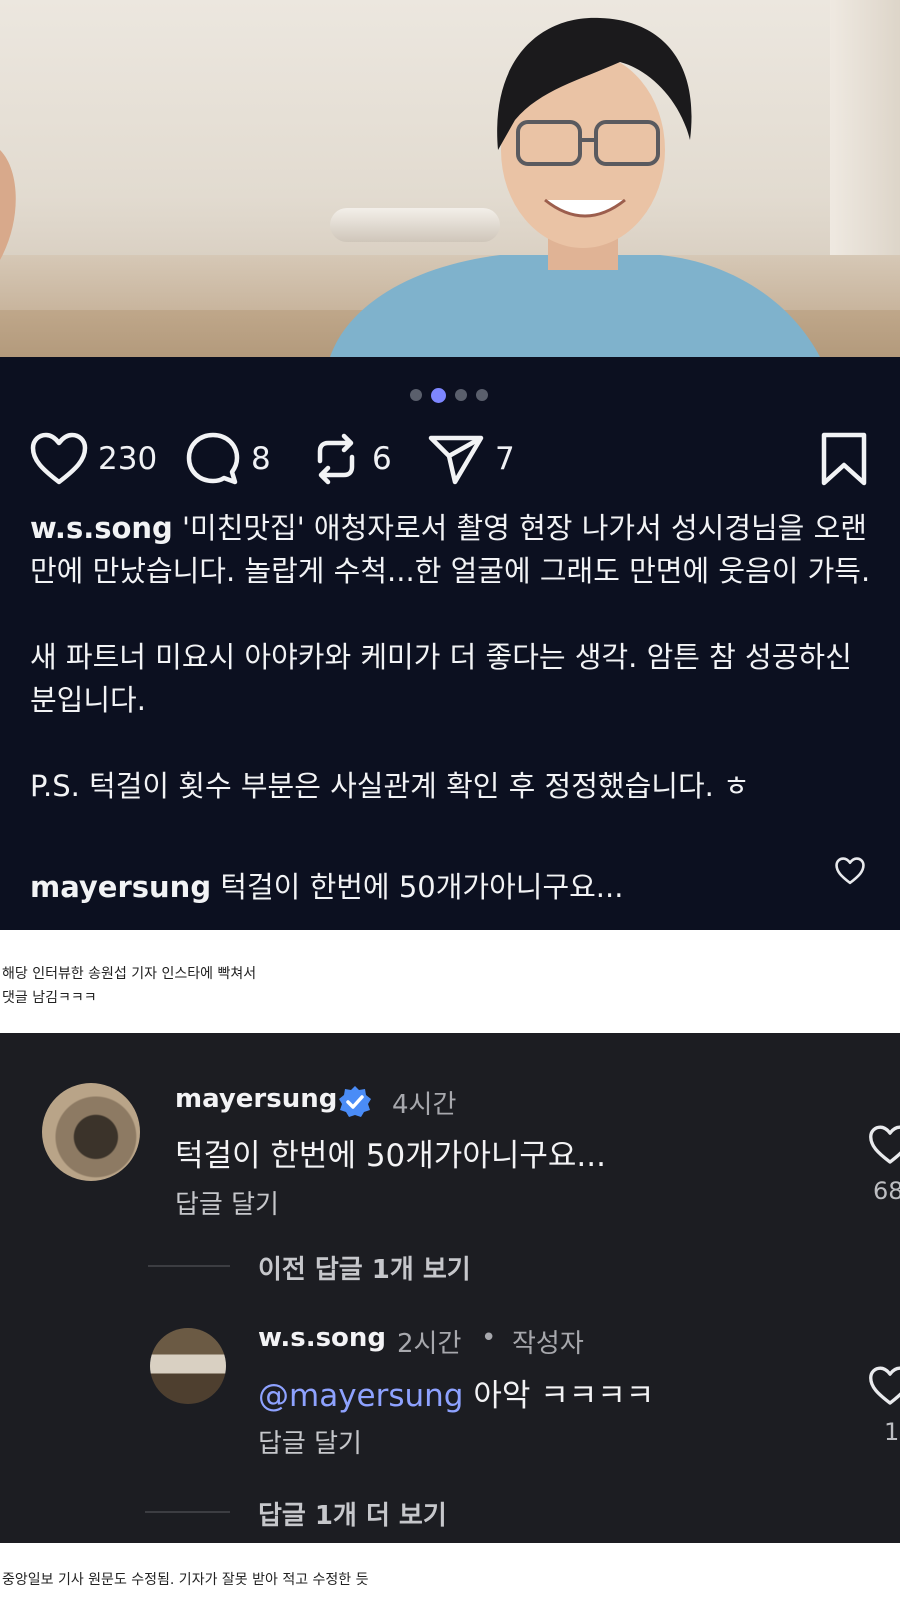  Describe the element at coordinates (382, 459) in the screenshot. I see `repost-count: 6` at that location.